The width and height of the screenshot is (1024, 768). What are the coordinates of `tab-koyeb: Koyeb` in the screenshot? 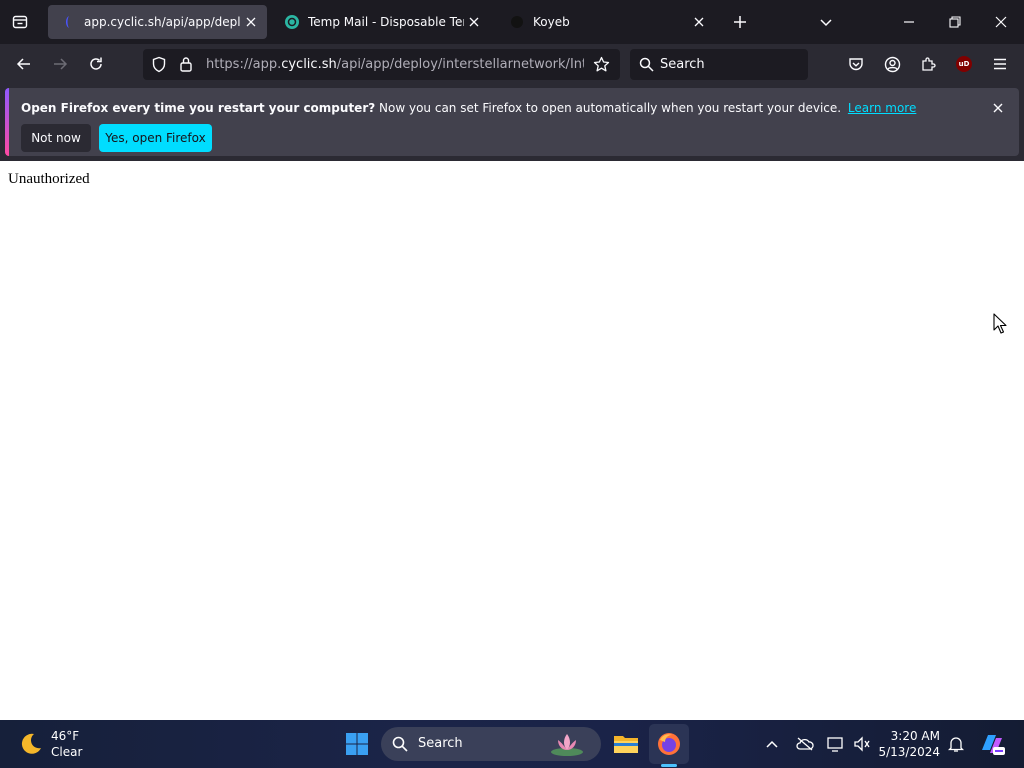 It's located at (606, 22).